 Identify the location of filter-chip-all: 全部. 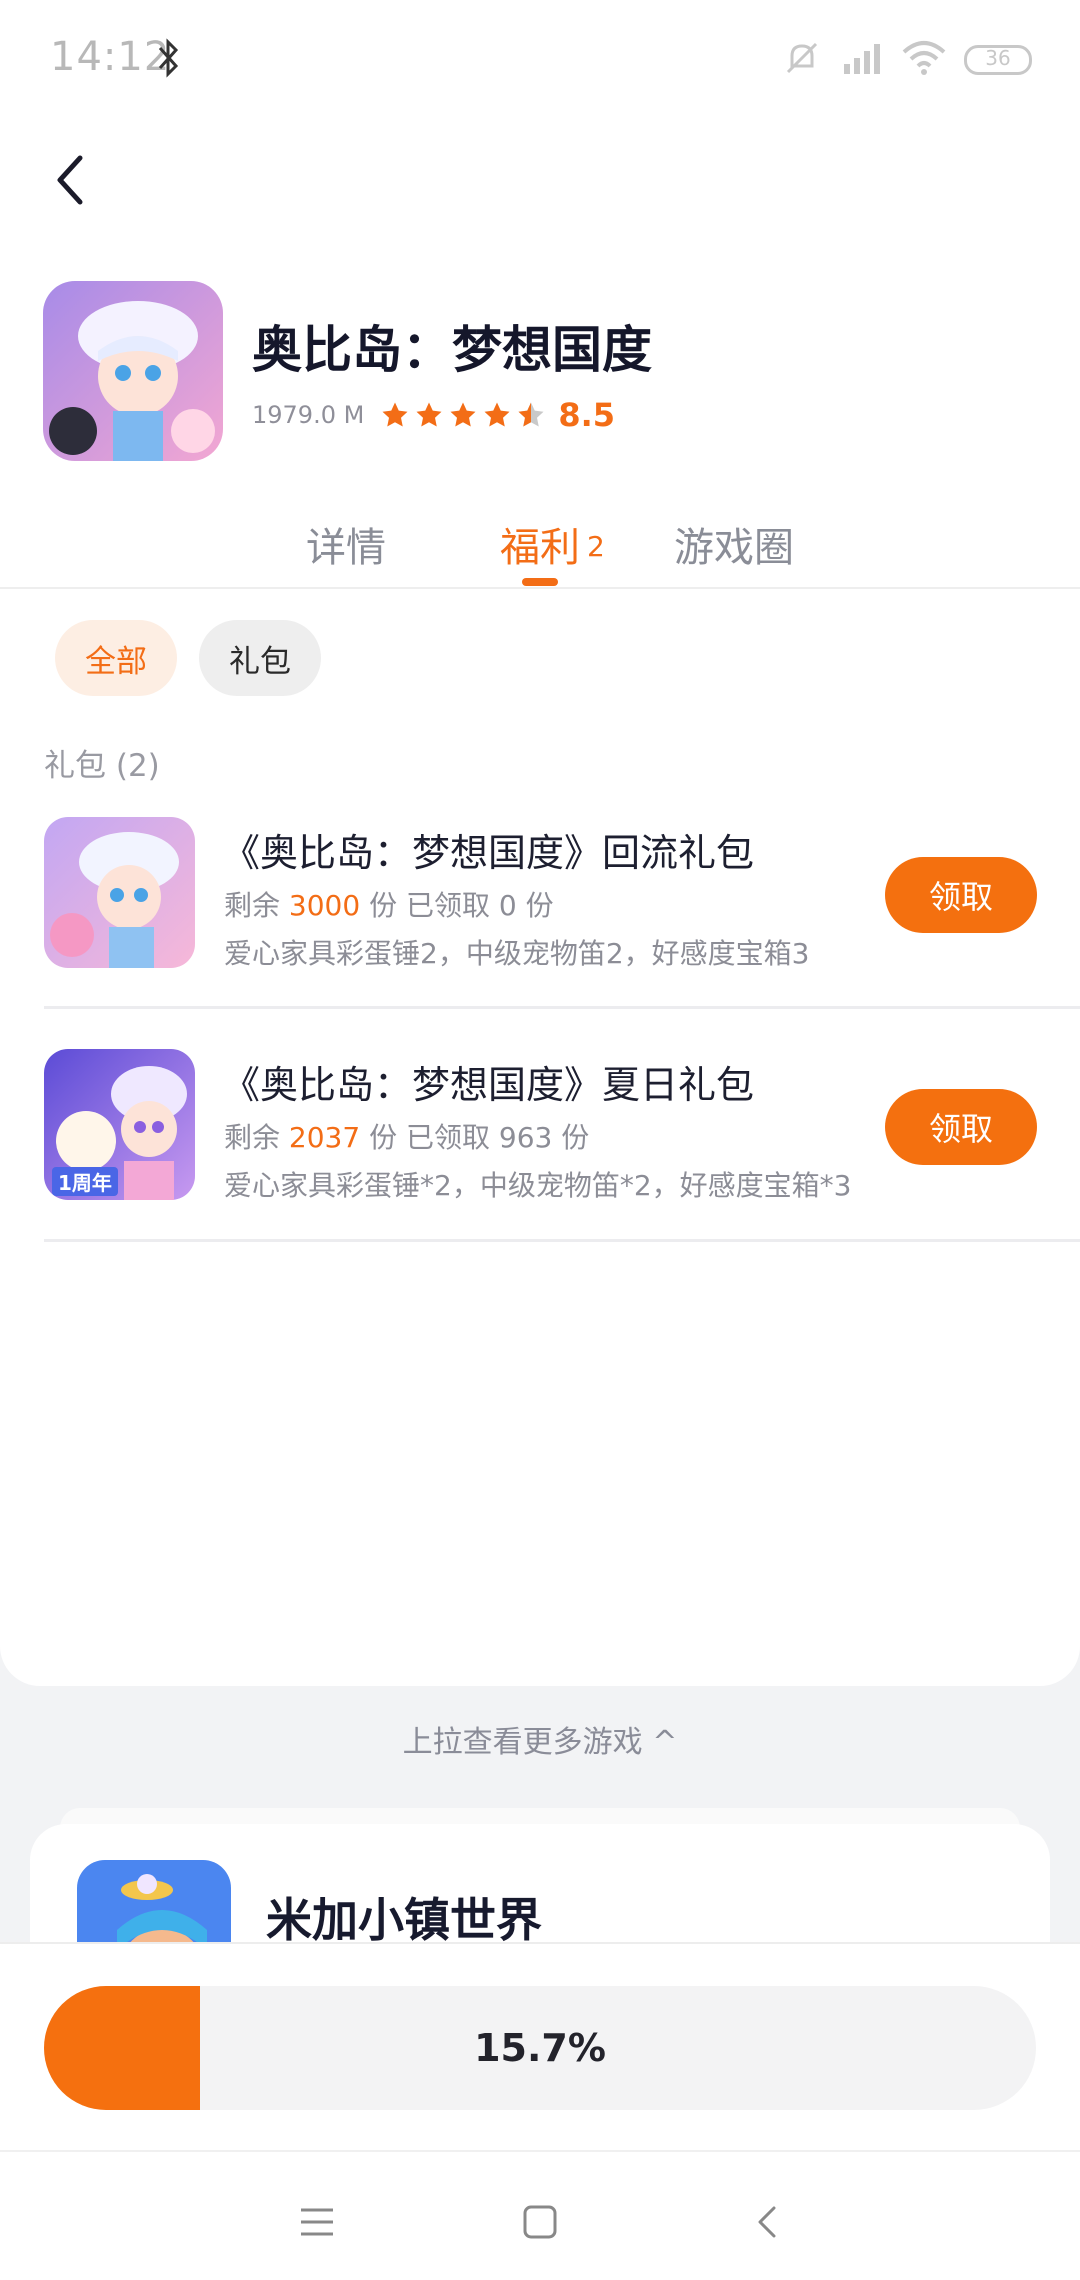
(116, 658).